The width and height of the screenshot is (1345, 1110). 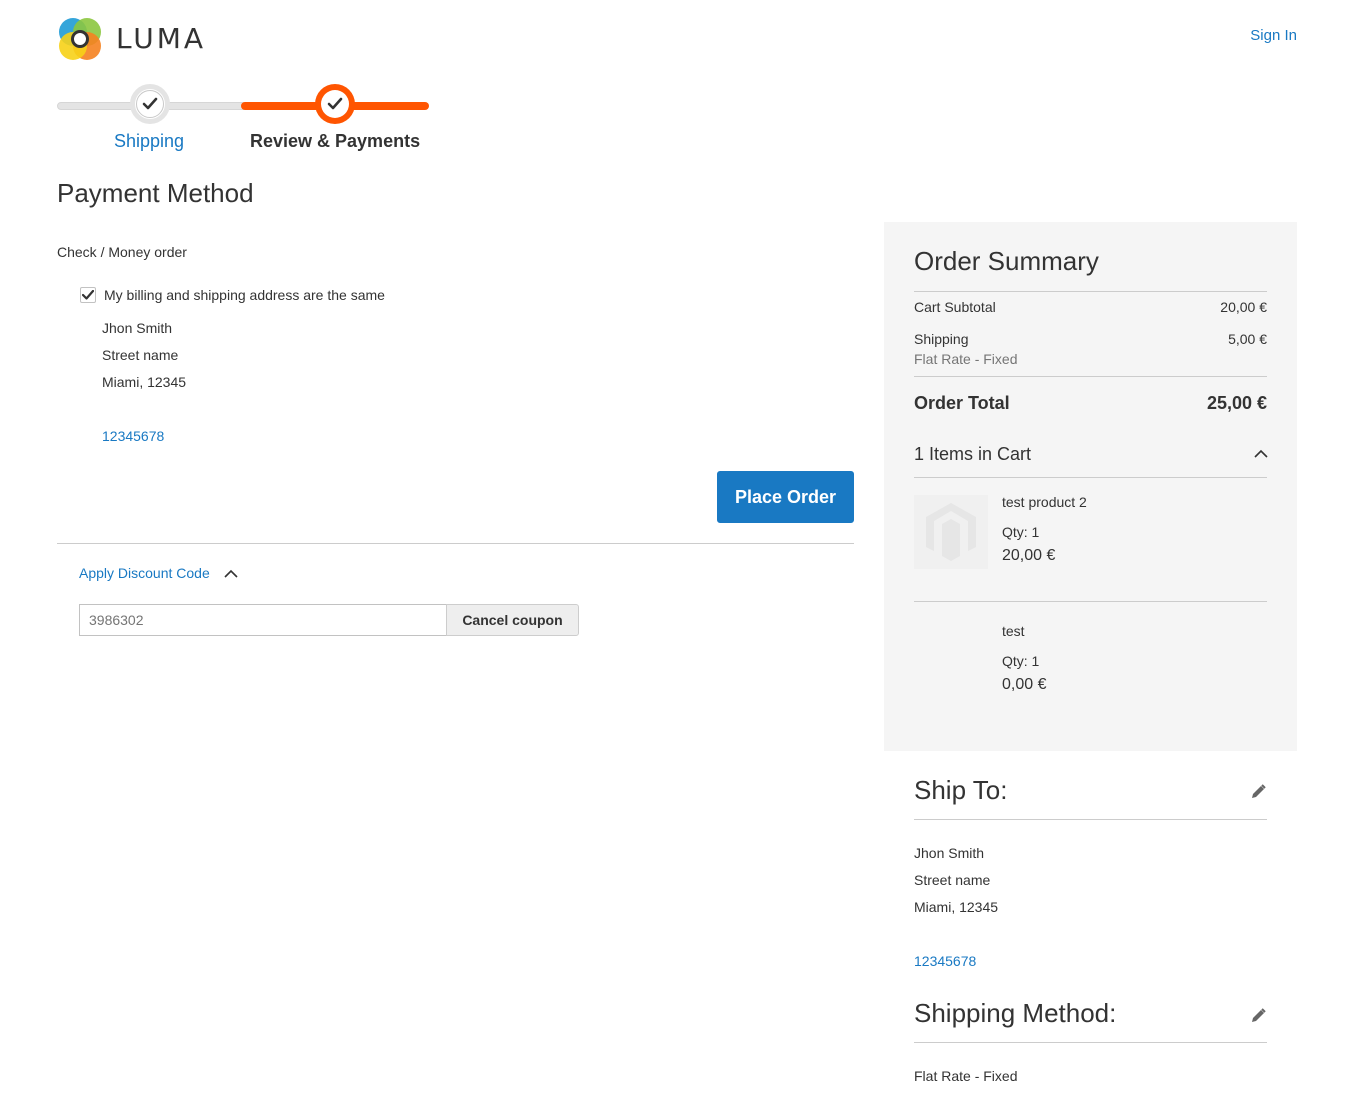 What do you see at coordinates (785, 497) in the screenshot?
I see `place-order-button: Place Order` at bounding box center [785, 497].